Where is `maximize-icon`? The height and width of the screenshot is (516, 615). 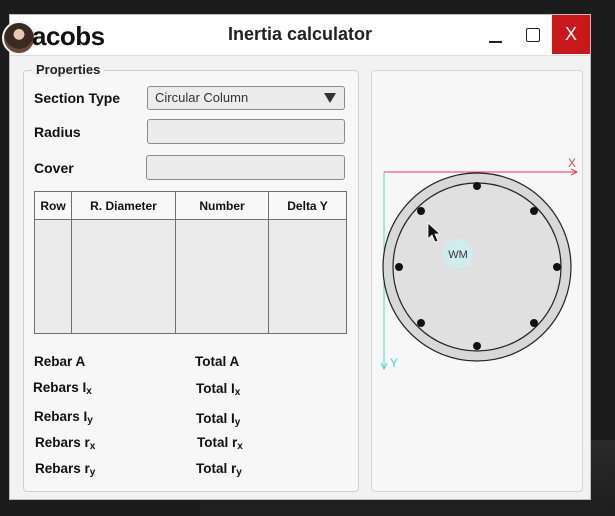
maximize-icon is located at coordinates (533, 34).